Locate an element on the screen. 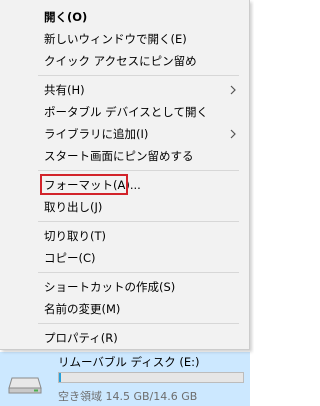  menu-item-4-0: ショートカットの作成(S) is located at coordinates (124, 287).